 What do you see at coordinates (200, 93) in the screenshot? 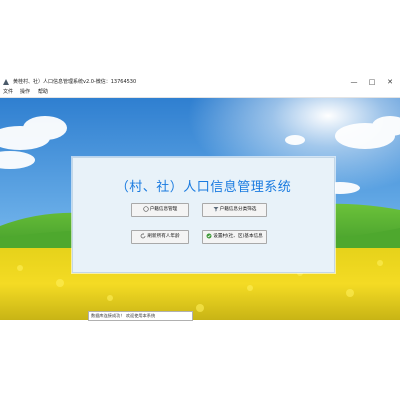
I see `menu-bar: 文件 操作 帮助` at bounding box center [200, 93].